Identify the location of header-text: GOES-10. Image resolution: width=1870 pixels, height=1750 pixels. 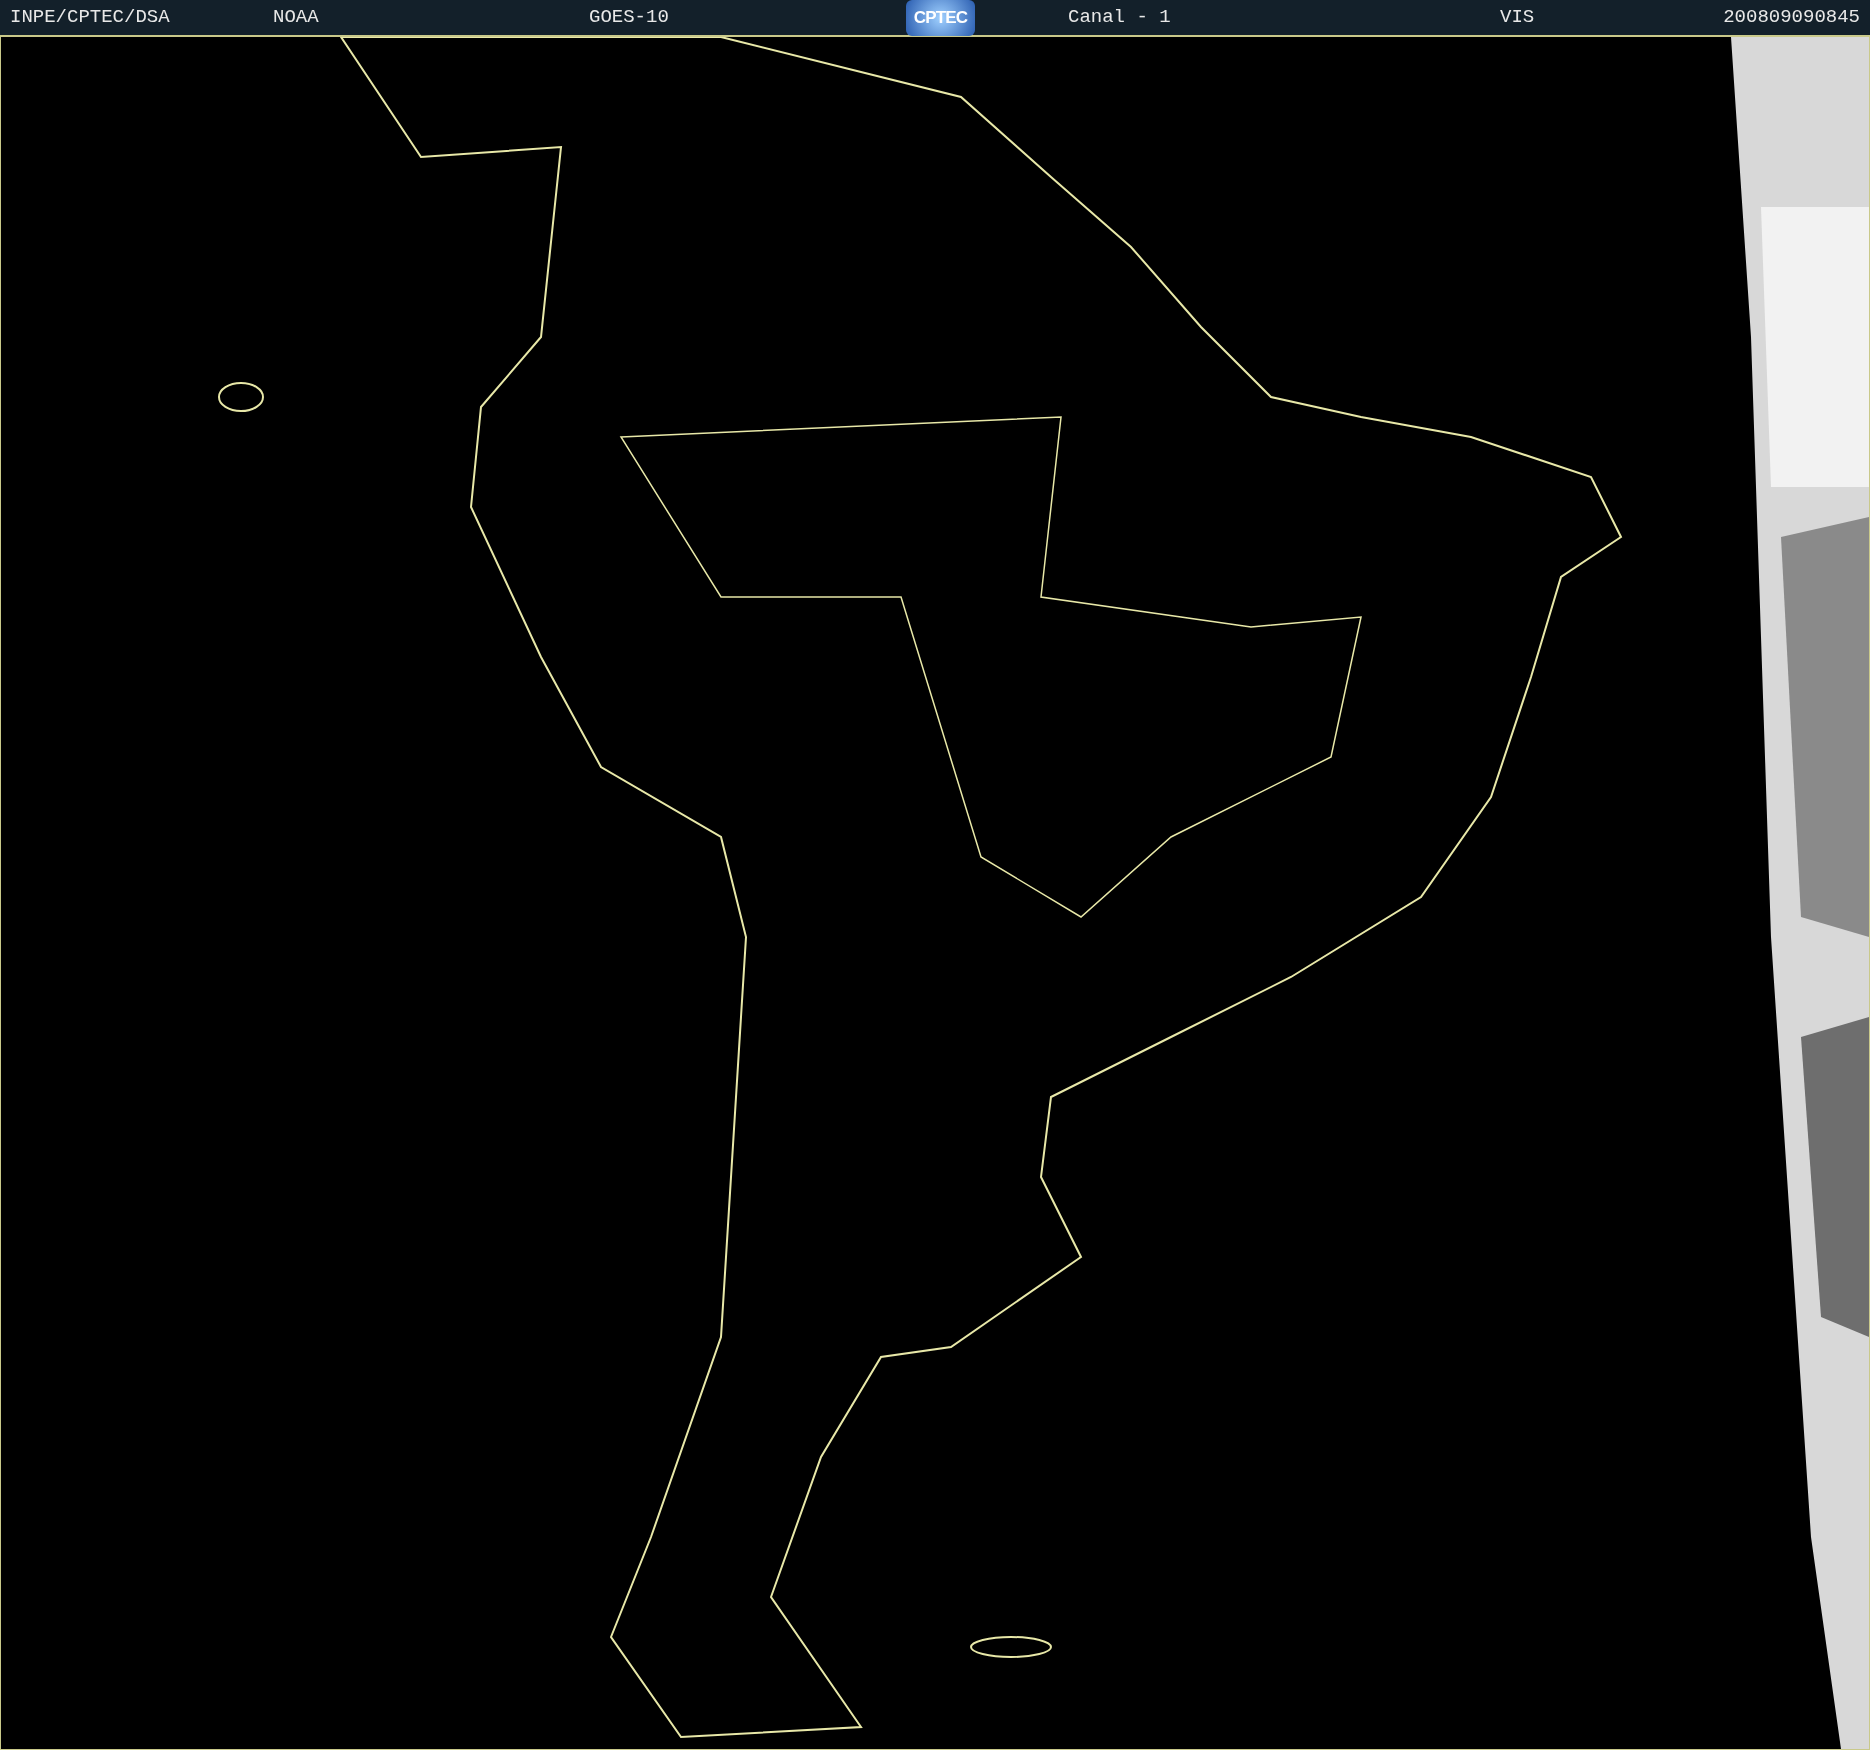
(629, 17).